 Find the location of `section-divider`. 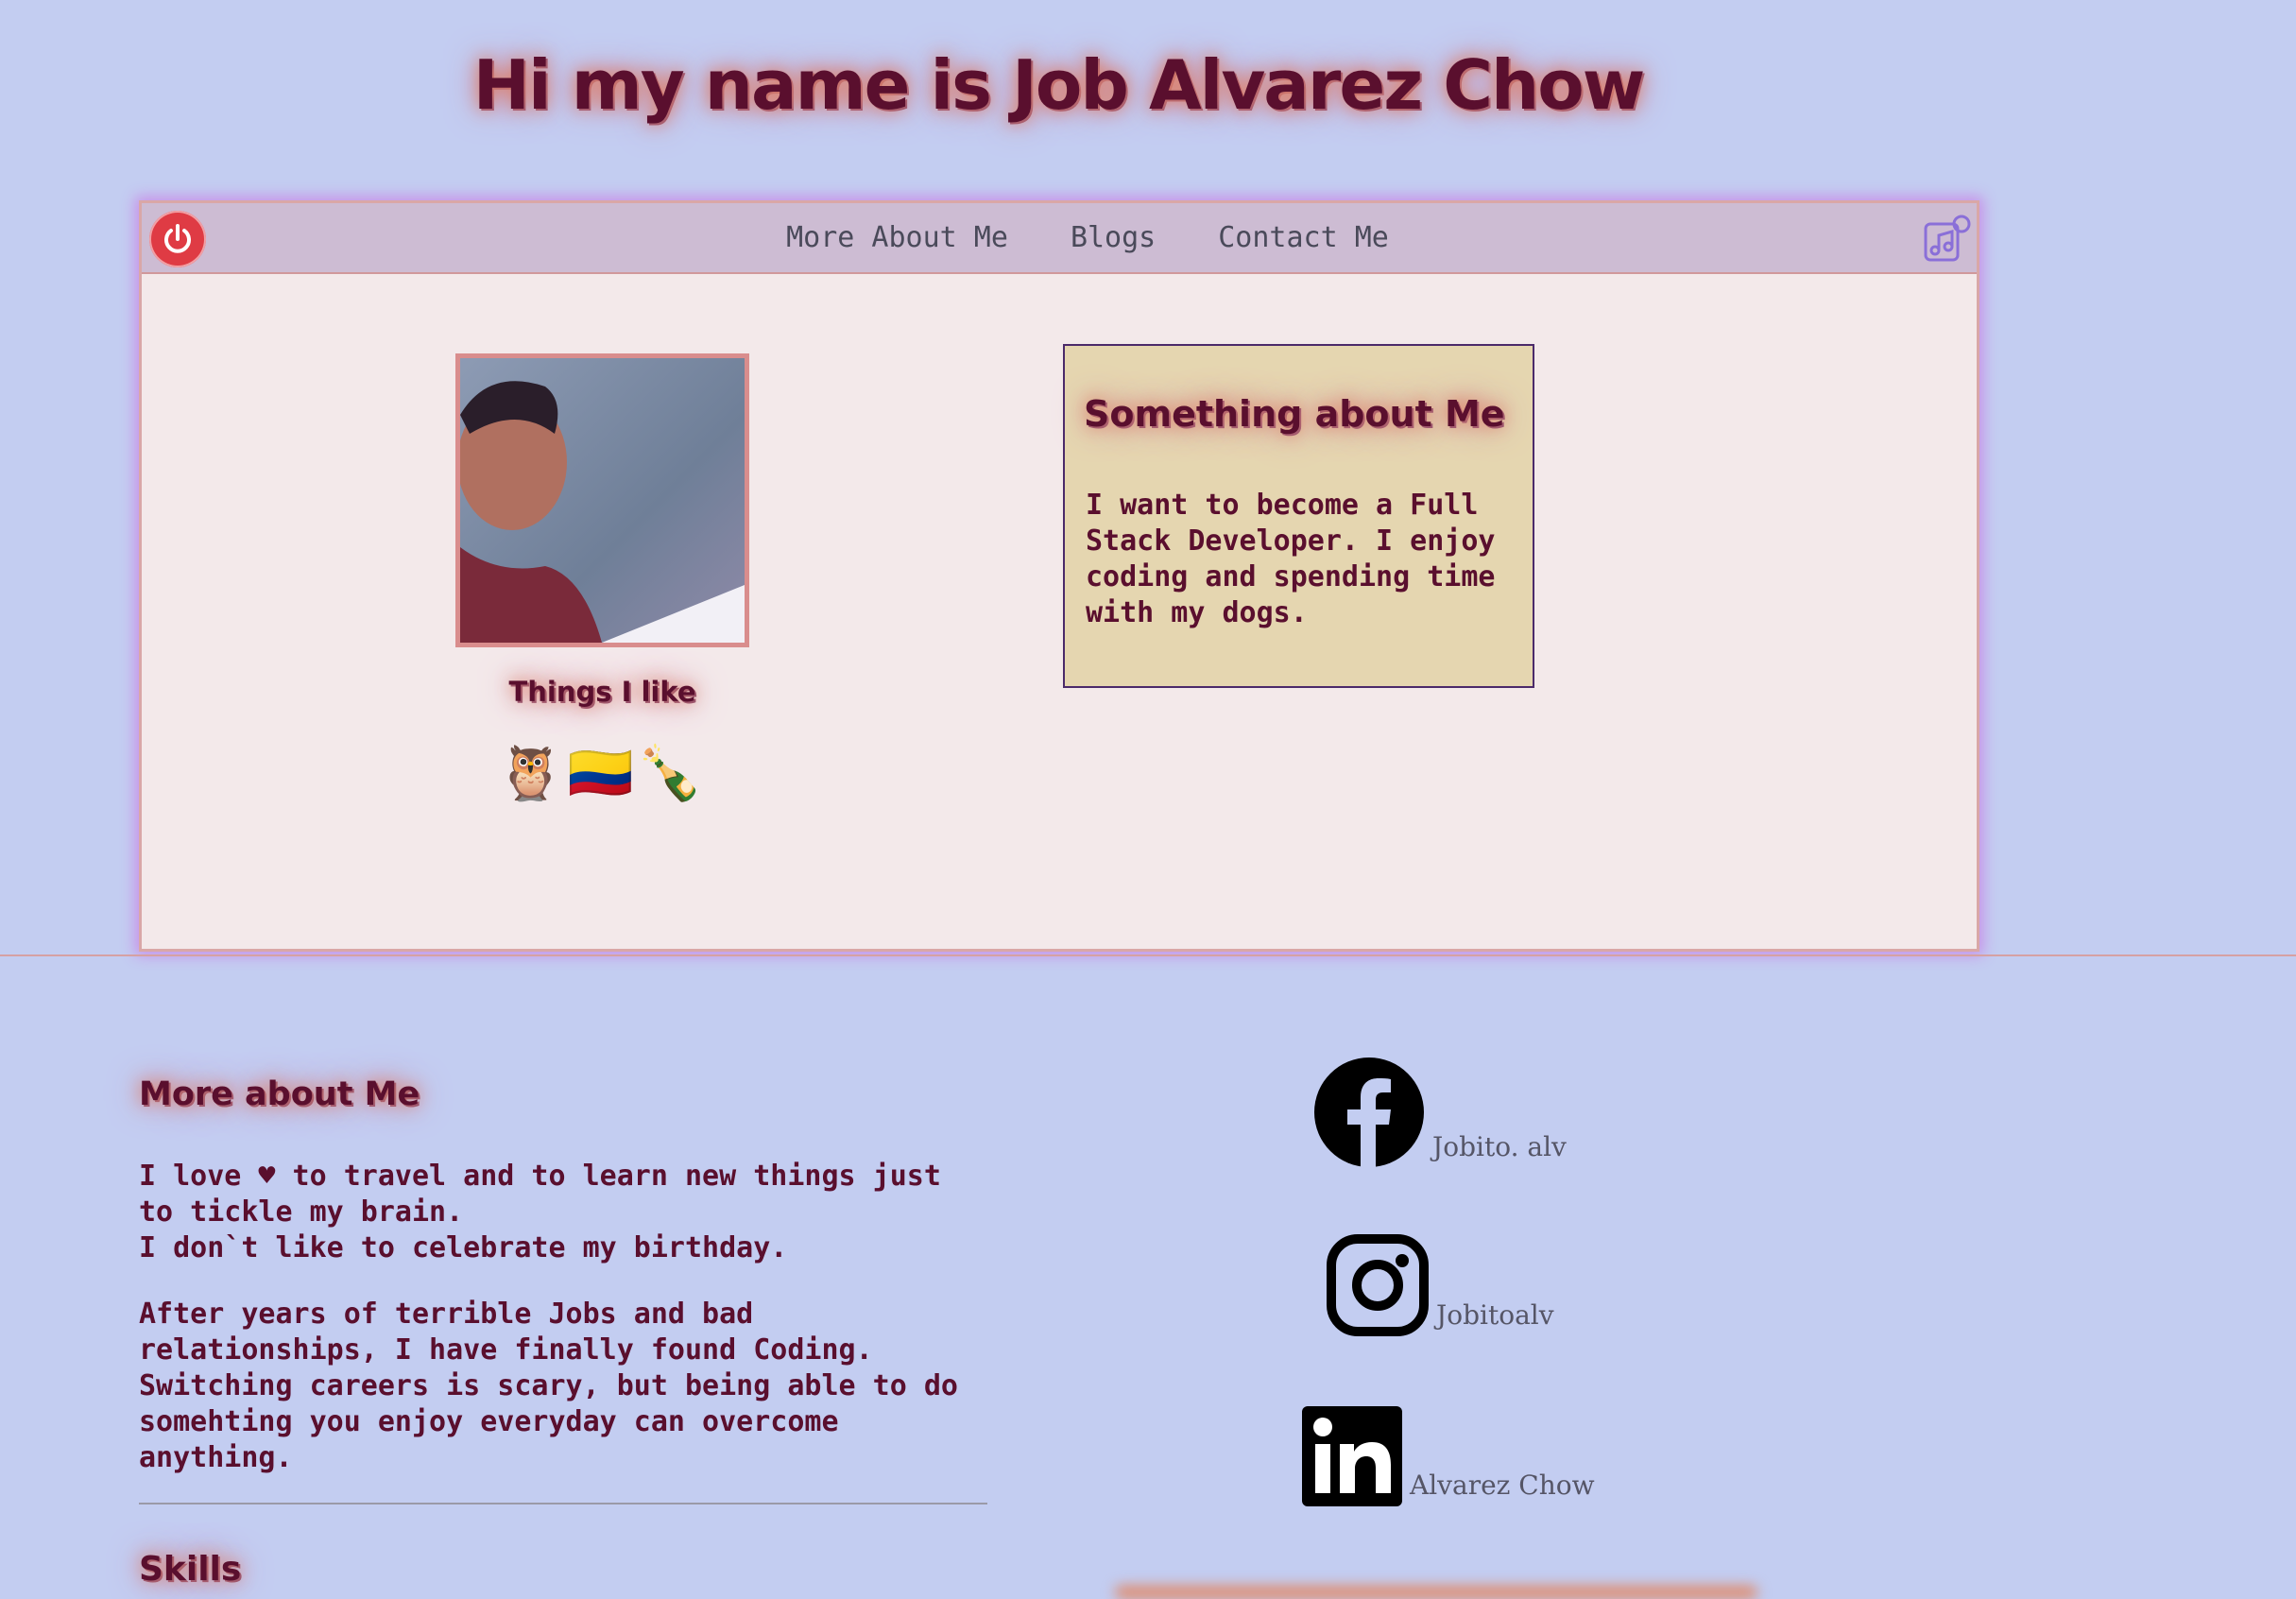

section-divider is located at coordinates (1148, 955).